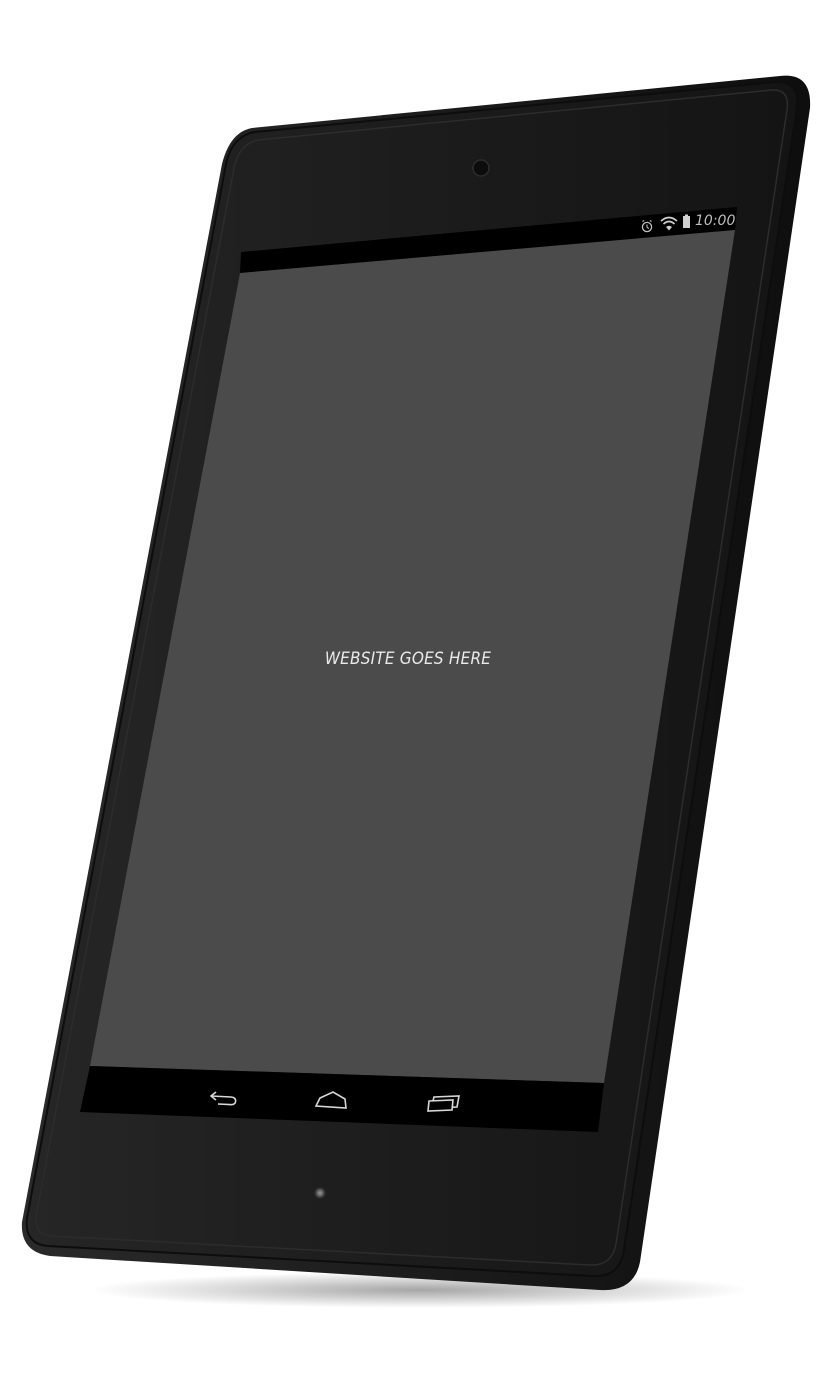 Image resolution: width=832 pixels, height=1386 pixels. What do you see at coordinates (320, 1193) in the screenshot?
I see `notification-led` at bounding box center [320, 1193].